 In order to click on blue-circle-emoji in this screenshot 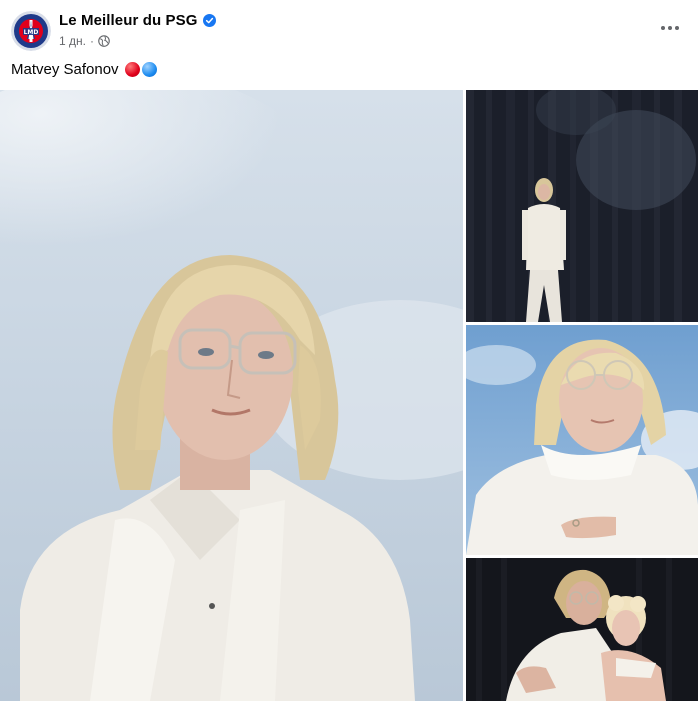, I will do `click(149, 69)`.